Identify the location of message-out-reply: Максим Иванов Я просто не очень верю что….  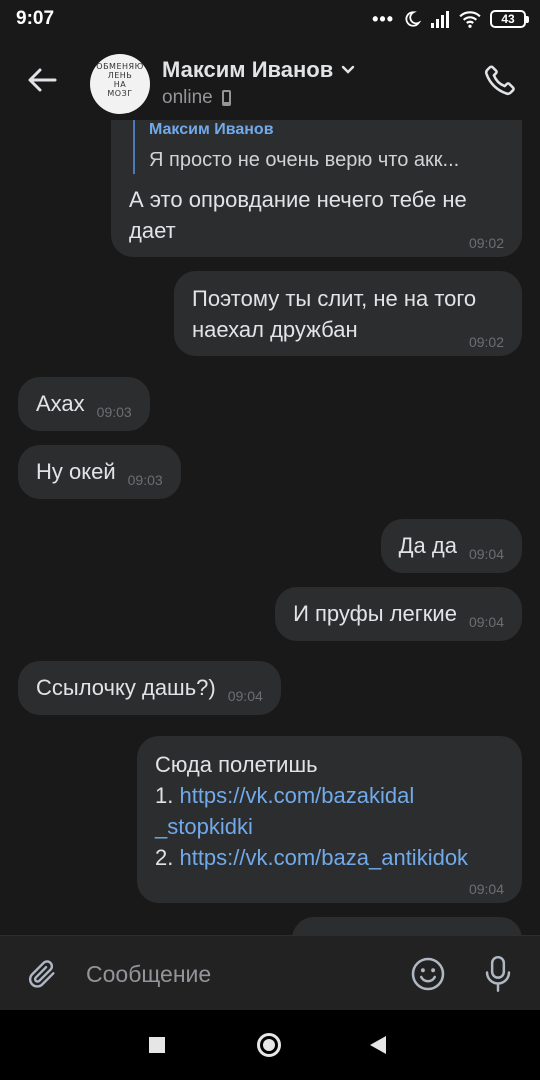
(316, 188).